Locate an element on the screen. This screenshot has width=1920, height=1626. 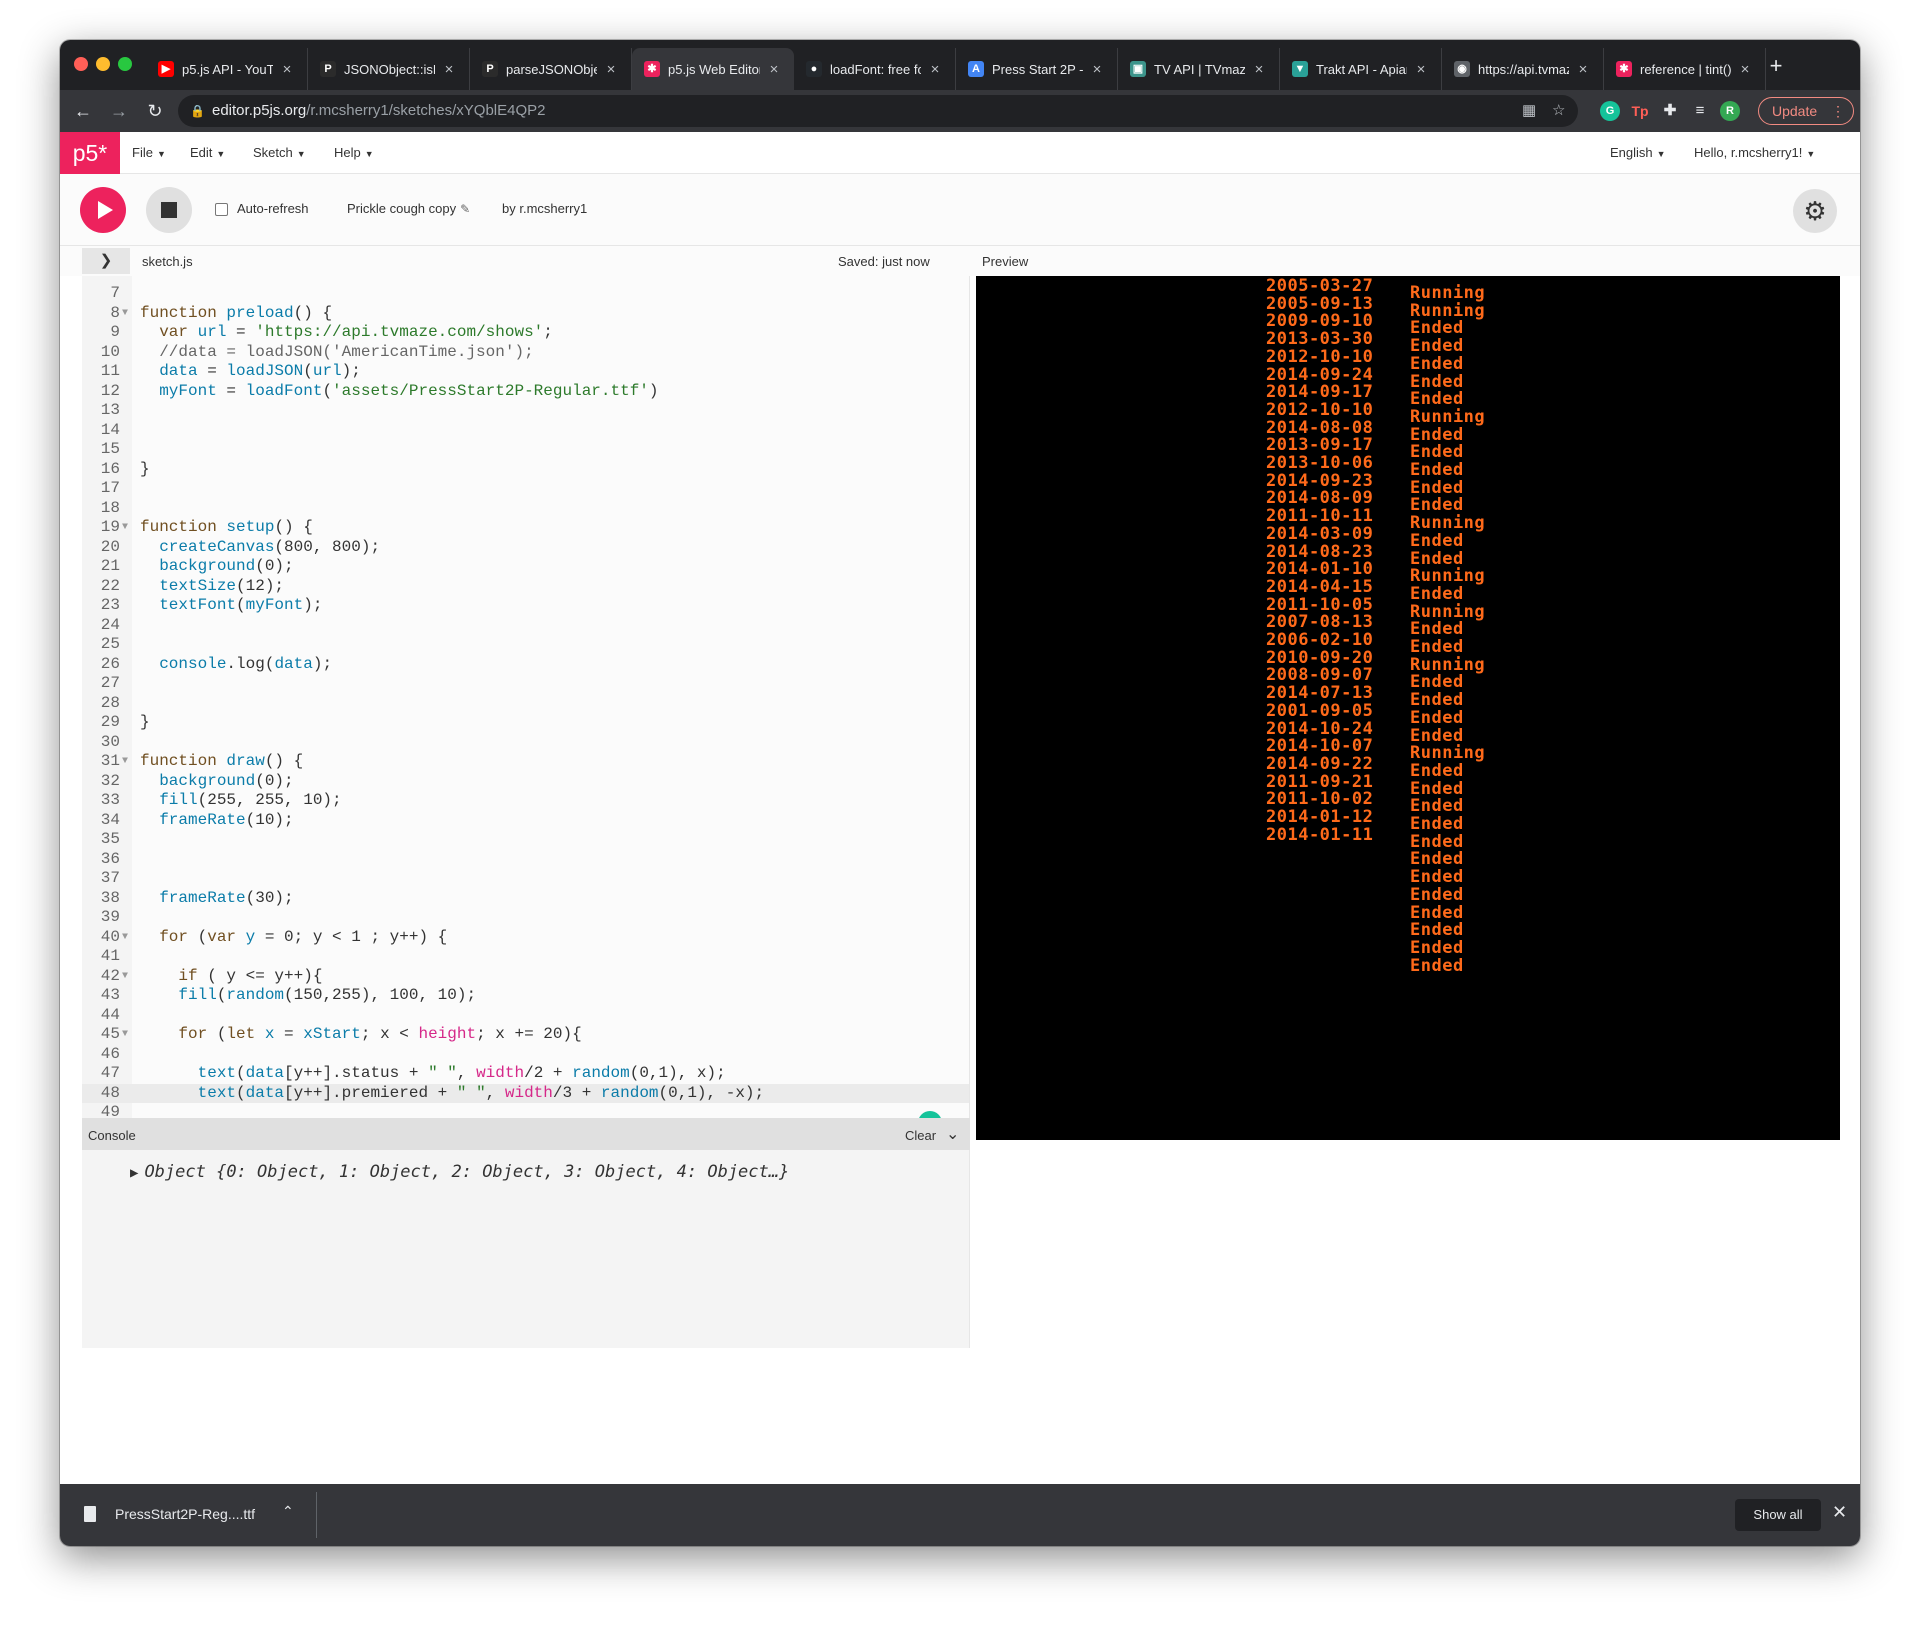
browser-tab: PparseJSONObject() × is located at coordinates (551, 69).